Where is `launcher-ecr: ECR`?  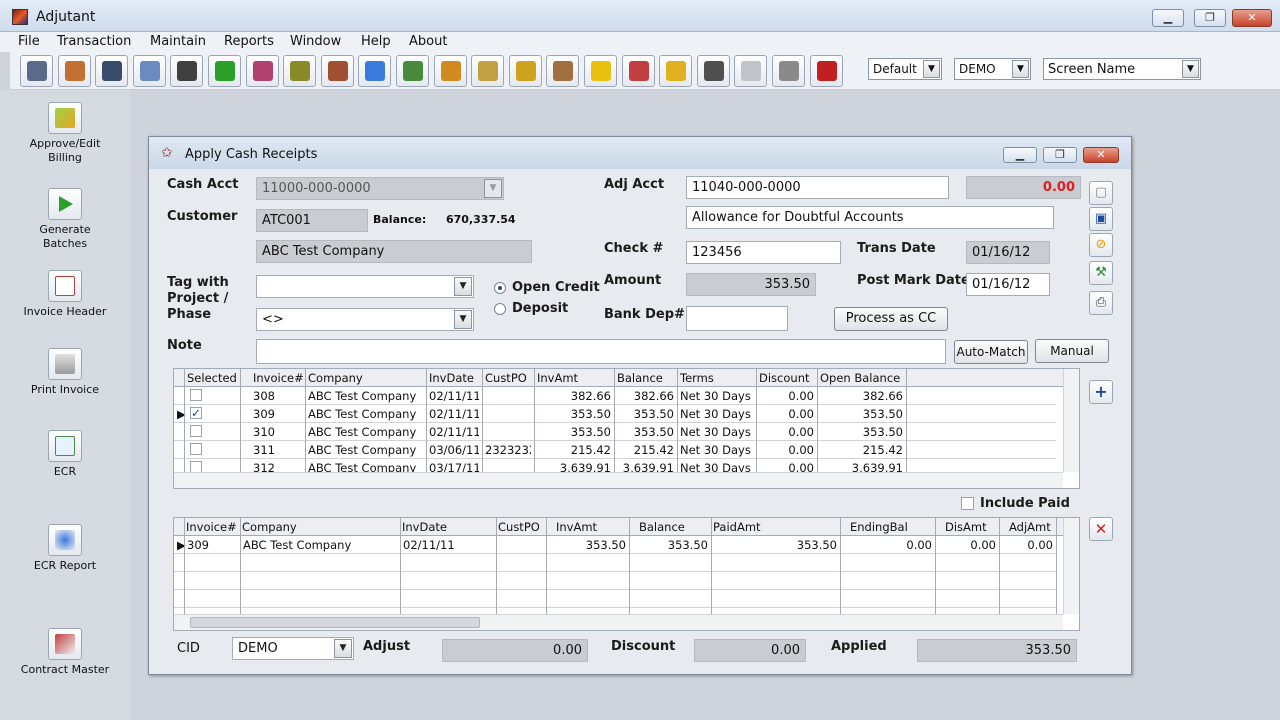
launcher-ecr: ECR is located at coordinates (65, 454).